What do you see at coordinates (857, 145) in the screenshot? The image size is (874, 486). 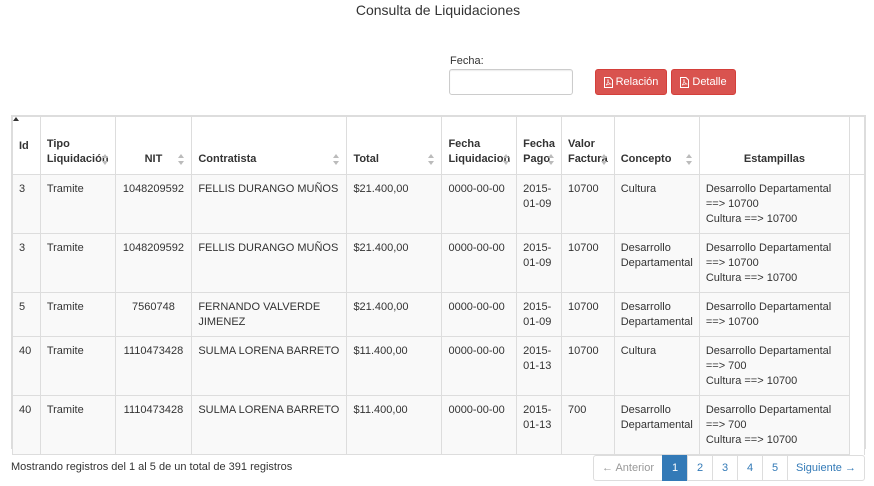 I see `column-header-filler` at bounding box center [857, 145].